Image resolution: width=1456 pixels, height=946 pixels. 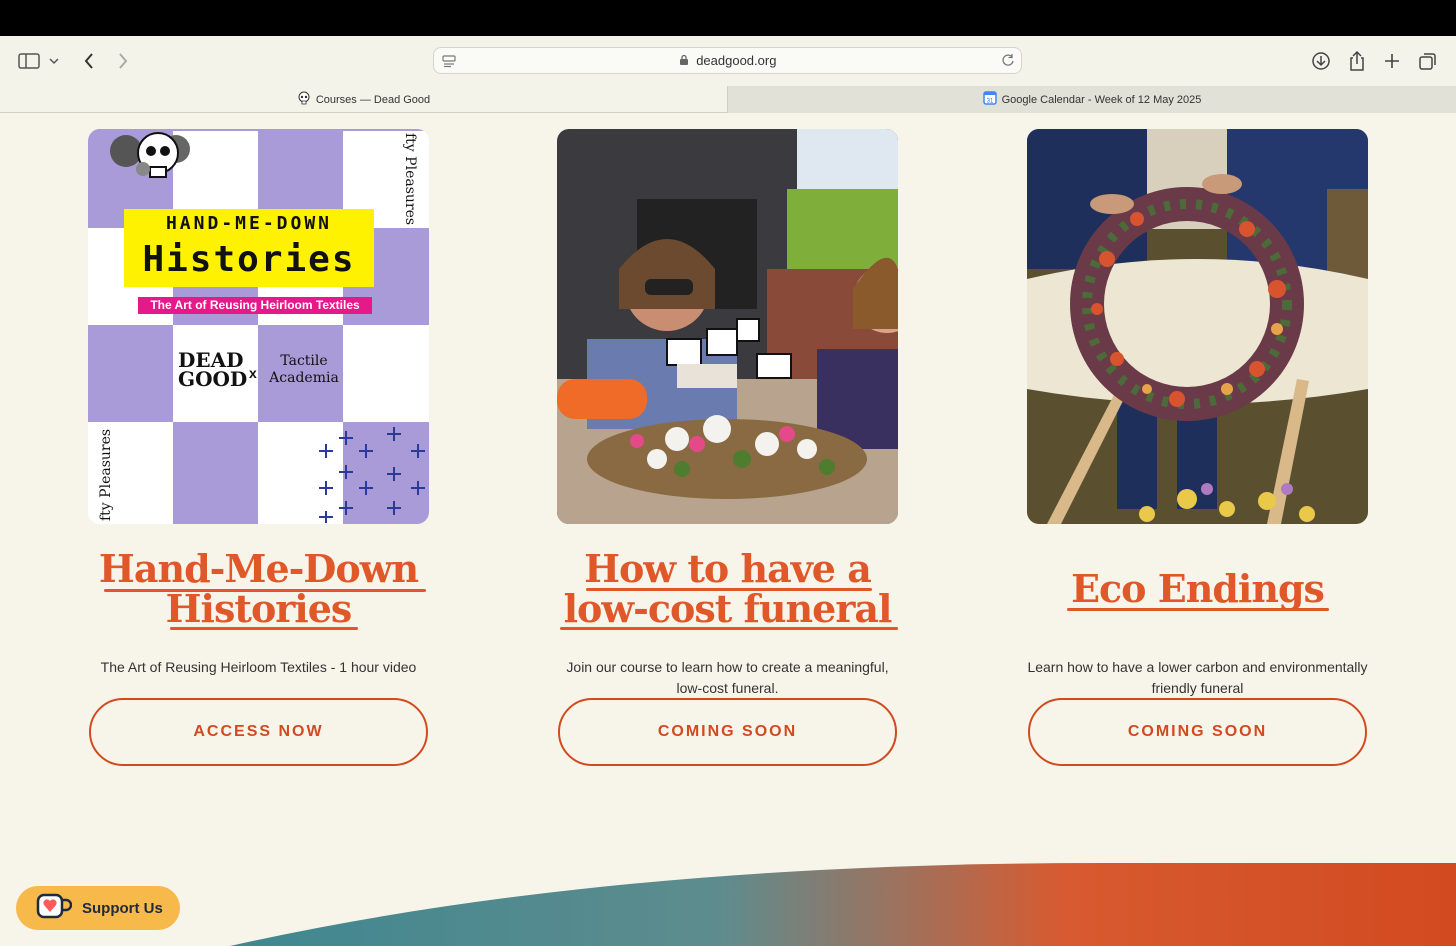 What do you see at coordinates (89, 61) in the screenshot?
I see `back-icon` at bounding box center [89, 61].